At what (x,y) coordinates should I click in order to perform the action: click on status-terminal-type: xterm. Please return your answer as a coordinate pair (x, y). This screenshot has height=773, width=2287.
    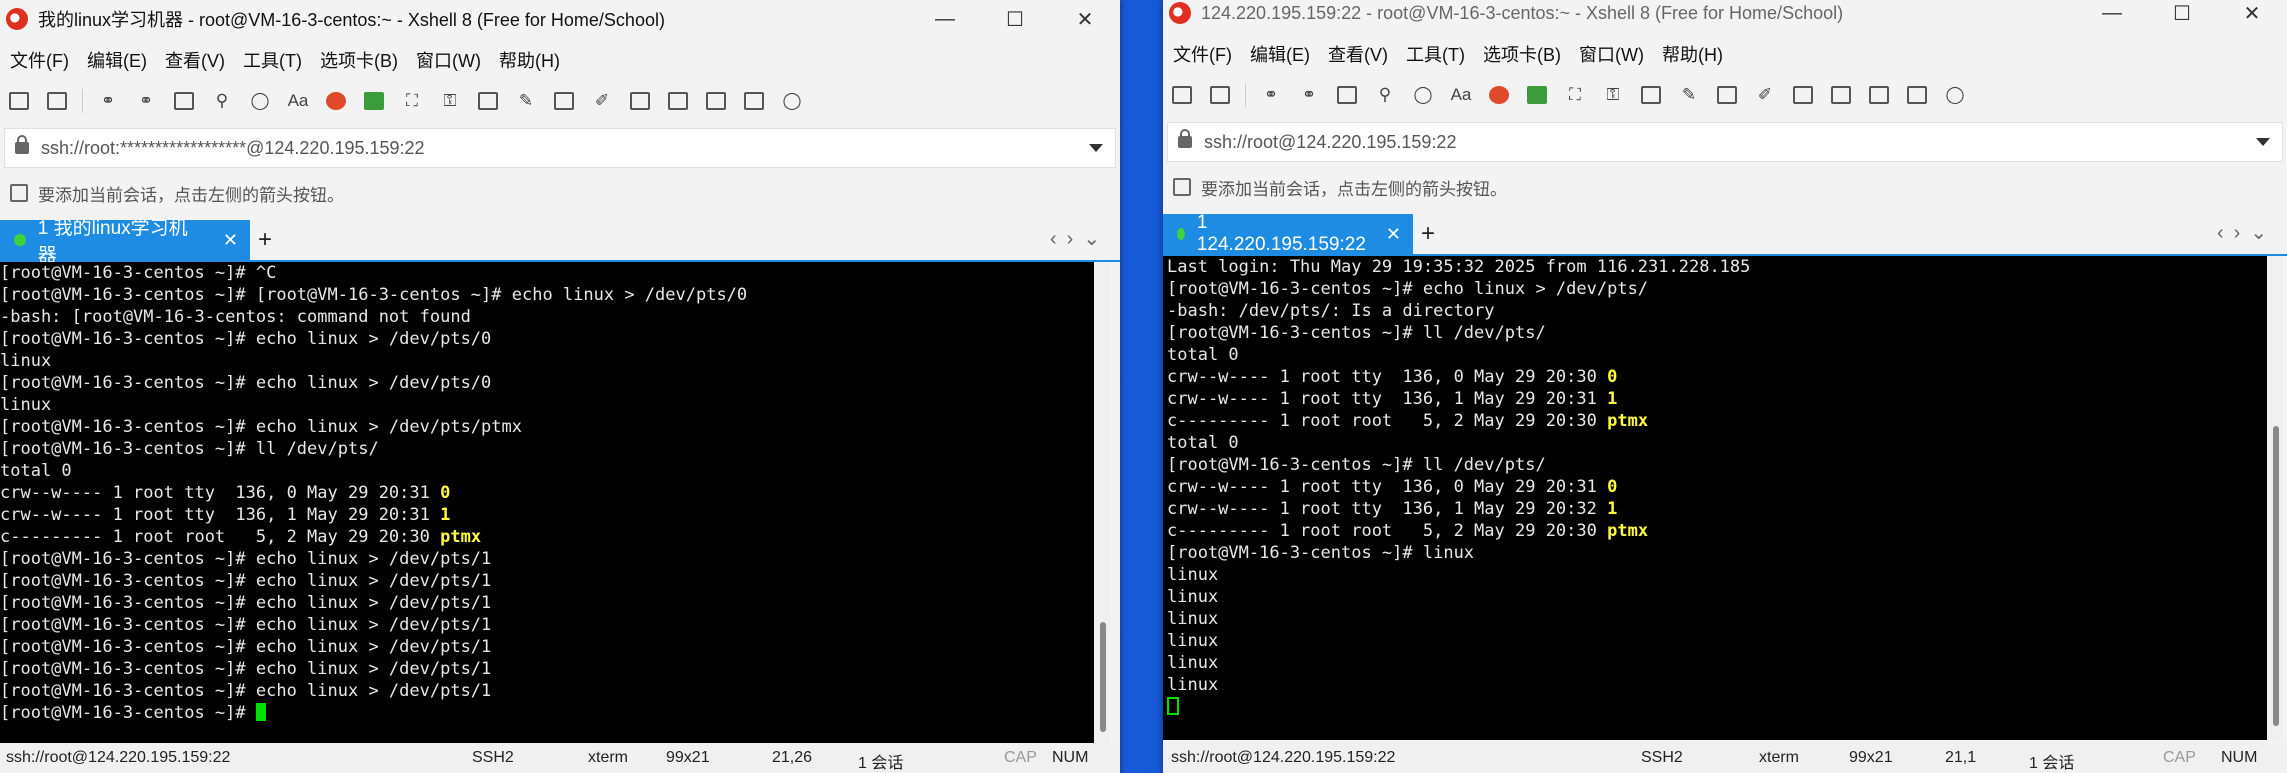
    Looking at the image, I should click on (1779, 757).